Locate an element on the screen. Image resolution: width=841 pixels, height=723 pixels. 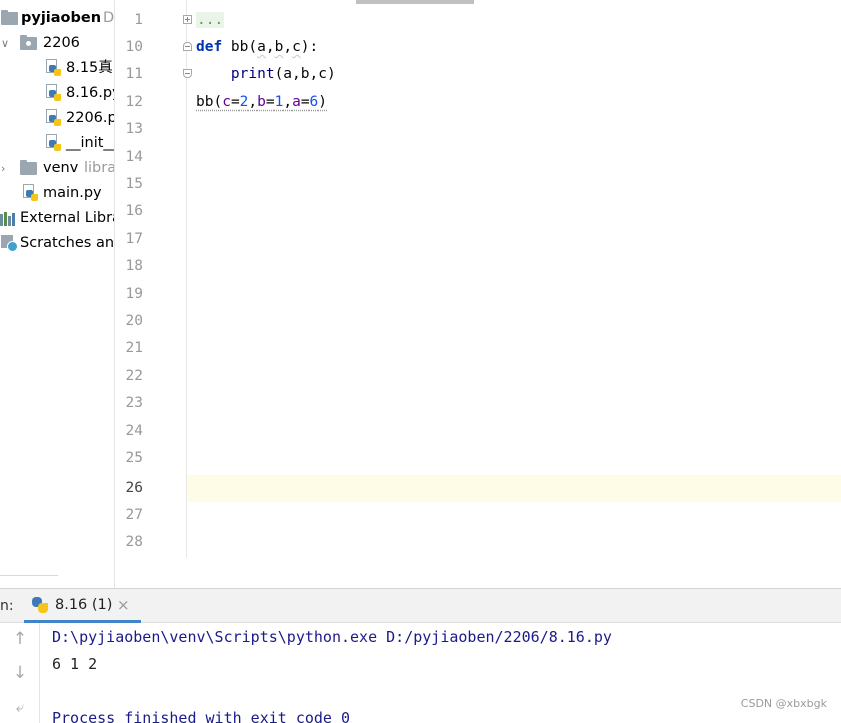
line-number: 16 is located at coordinates (134, 211).